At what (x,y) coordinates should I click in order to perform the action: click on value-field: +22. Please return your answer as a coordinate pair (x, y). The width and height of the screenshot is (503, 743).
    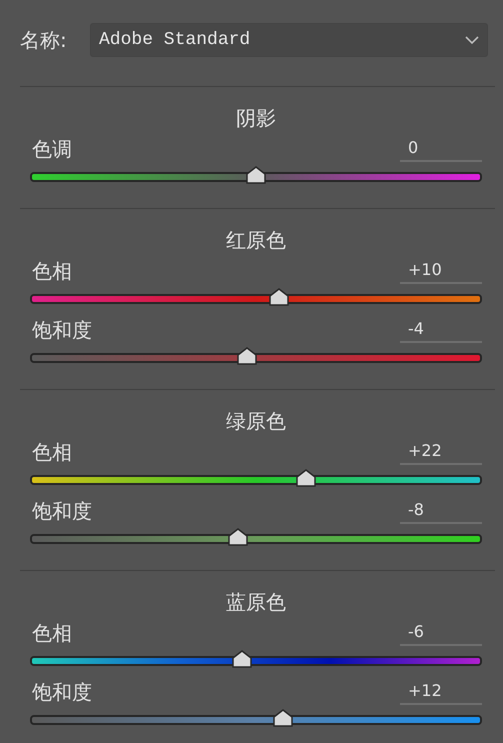
    Looking at the image, I should click on (441, 452).